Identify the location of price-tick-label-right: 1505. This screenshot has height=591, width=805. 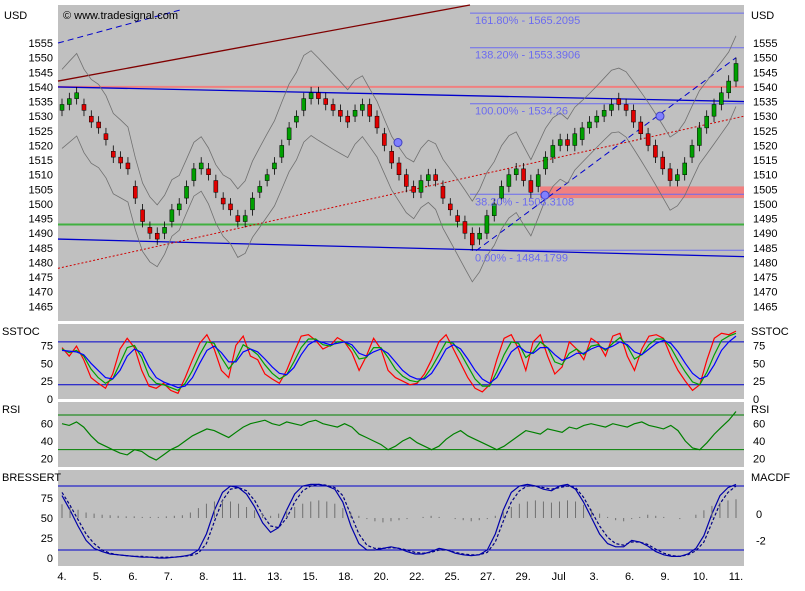
(765, 190).